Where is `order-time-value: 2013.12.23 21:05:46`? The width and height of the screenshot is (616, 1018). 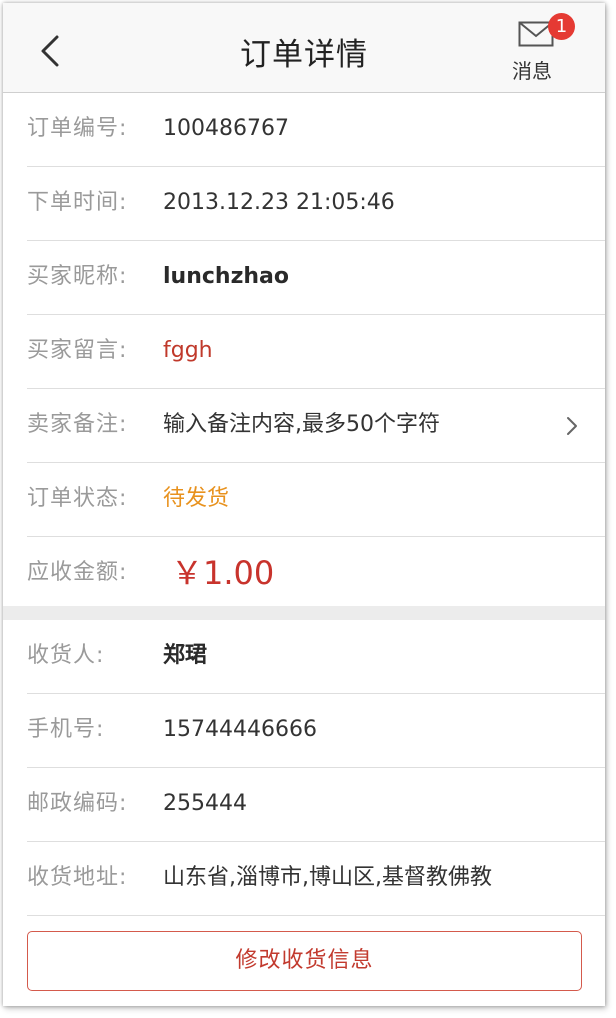 order-time-value: 2013.12.23 21:05:46 is located at coordinates (279, 202).